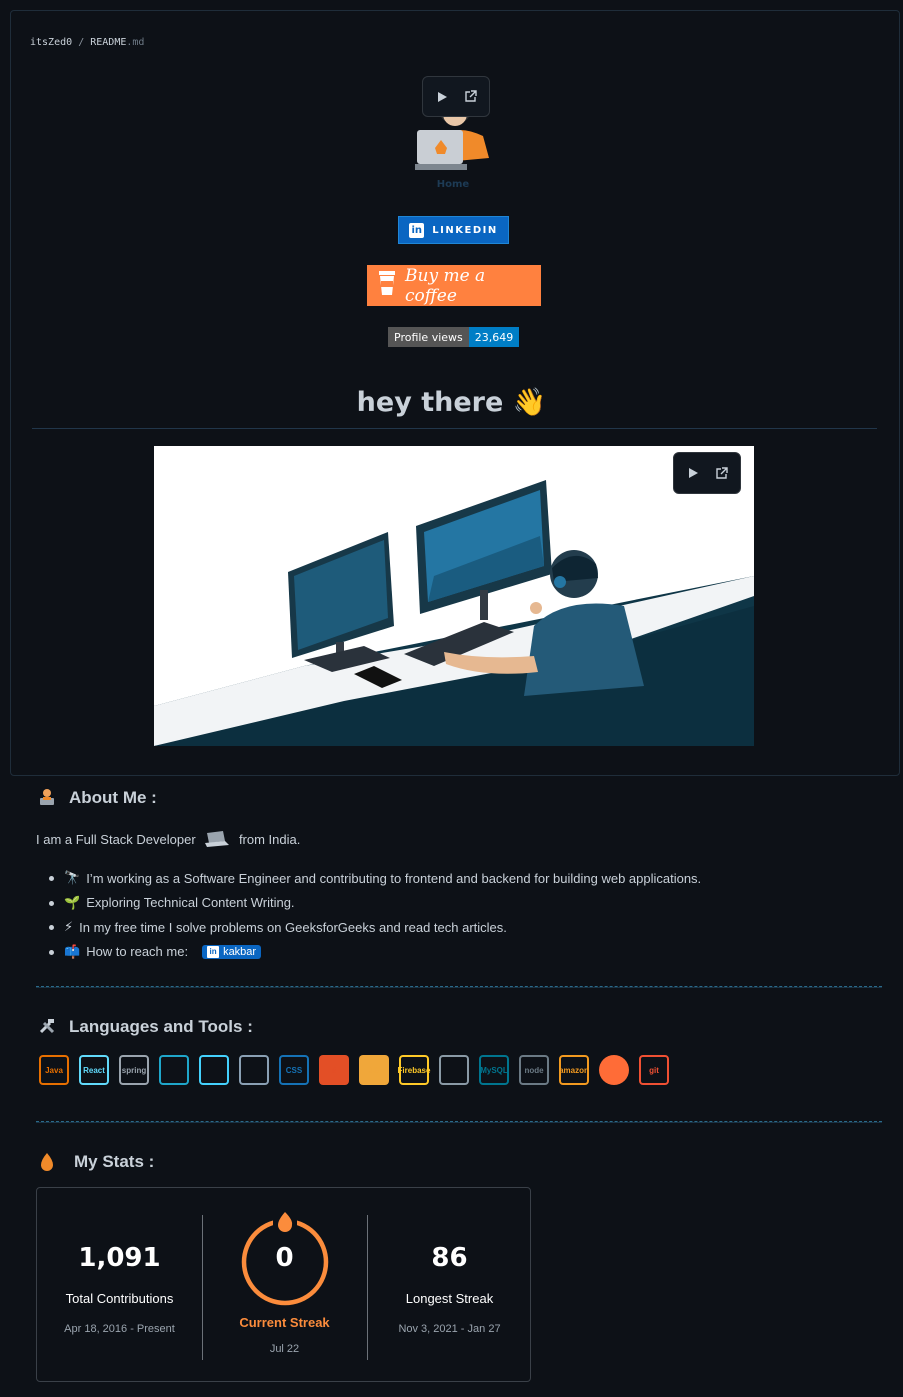 This screenshot has width=903, height=1397. I want to click on about-intro: I am a Full Stack Developer from India., so click(168, 840).